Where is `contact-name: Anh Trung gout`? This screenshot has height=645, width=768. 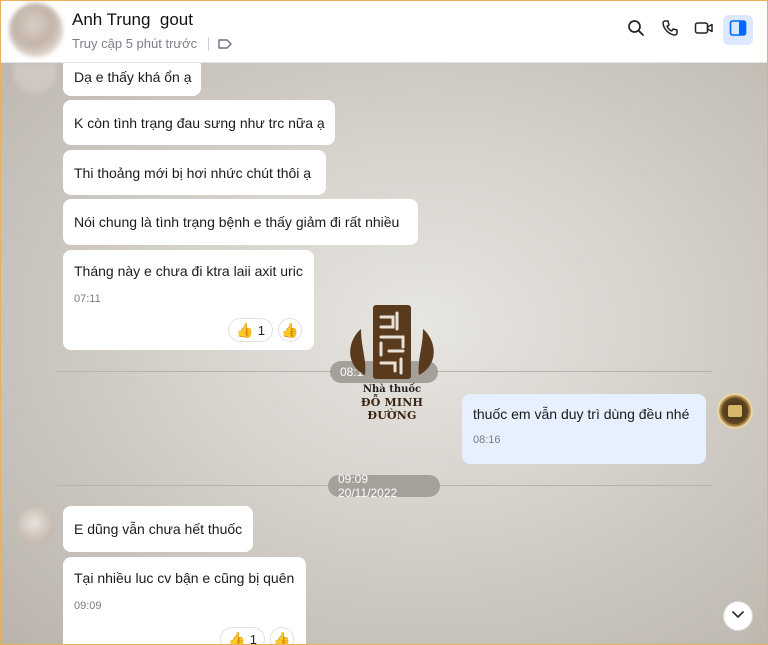
contact-name: Anh Trung gout is located at coordinates (132, 20).